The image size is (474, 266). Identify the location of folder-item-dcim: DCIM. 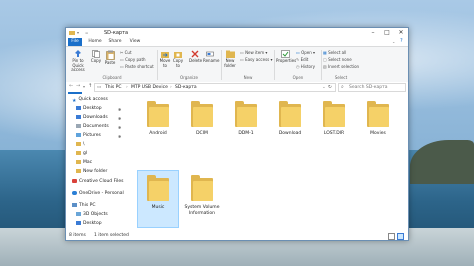
(202, 125).